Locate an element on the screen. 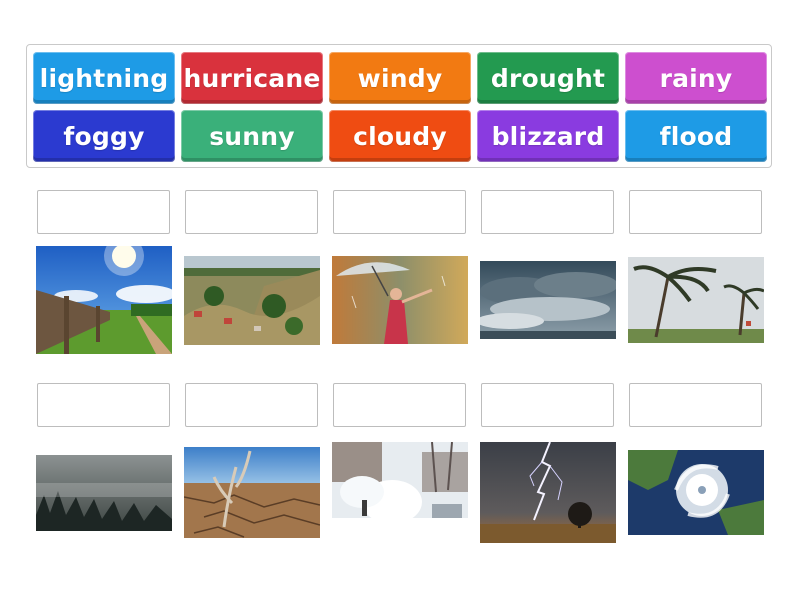 The height and width of the screenshot is (600, 800). tile-label: cloudy is located at coordinates (400, 136).